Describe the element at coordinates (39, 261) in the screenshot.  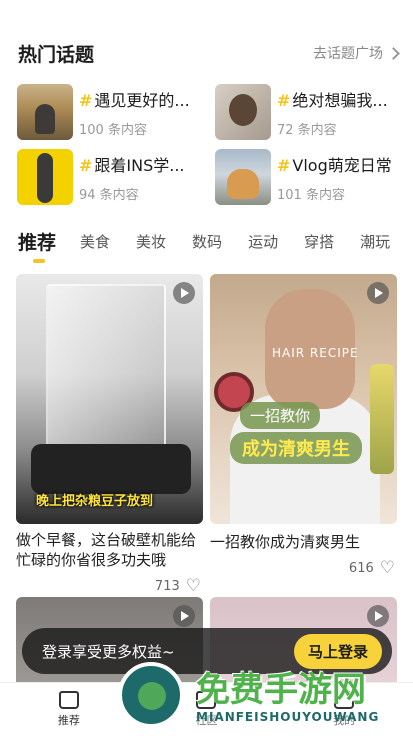
I see `active-tab-indicator` at that location.